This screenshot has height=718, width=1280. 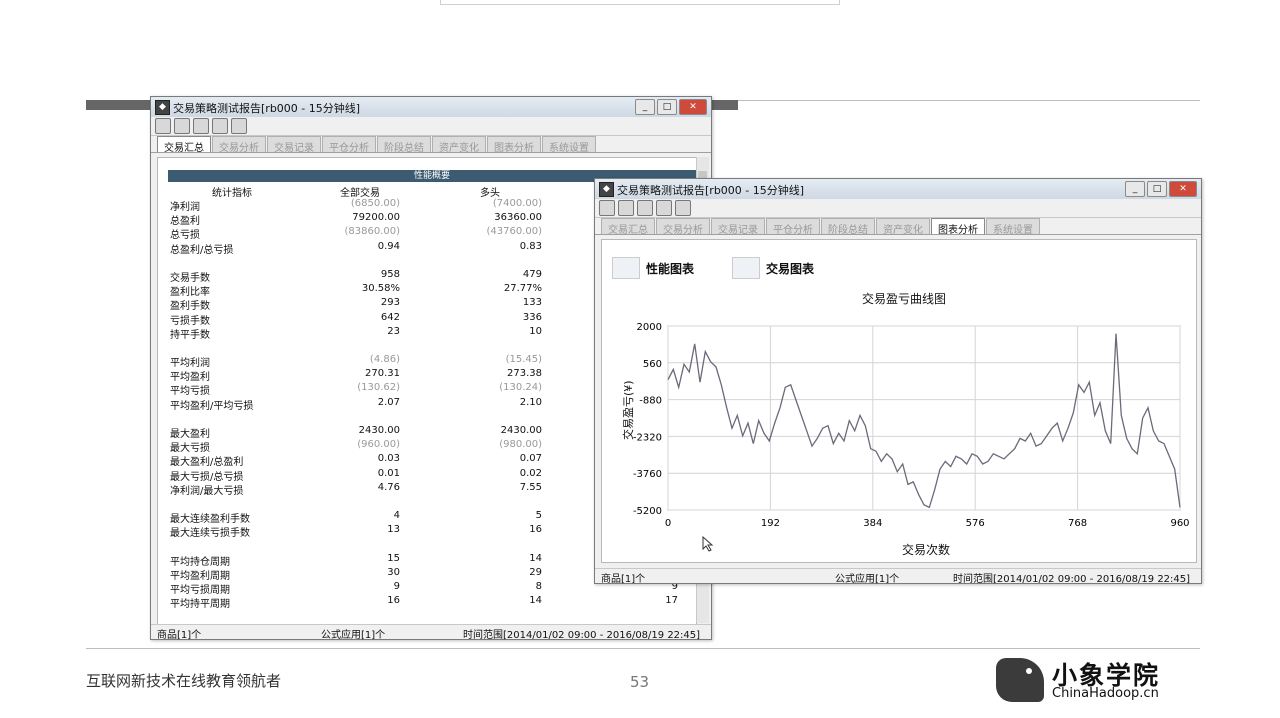 What do you see at coordinates (538, 587) in the screenshot?
I see `stat-value-long: 8` at bounding box center [538, 587].